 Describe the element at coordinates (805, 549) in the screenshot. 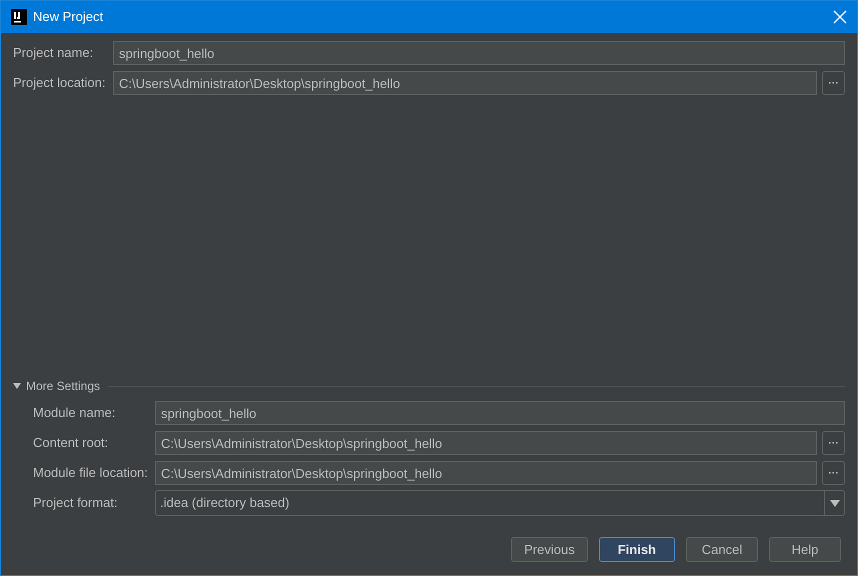

I see `dialog-button: Help` at that location.